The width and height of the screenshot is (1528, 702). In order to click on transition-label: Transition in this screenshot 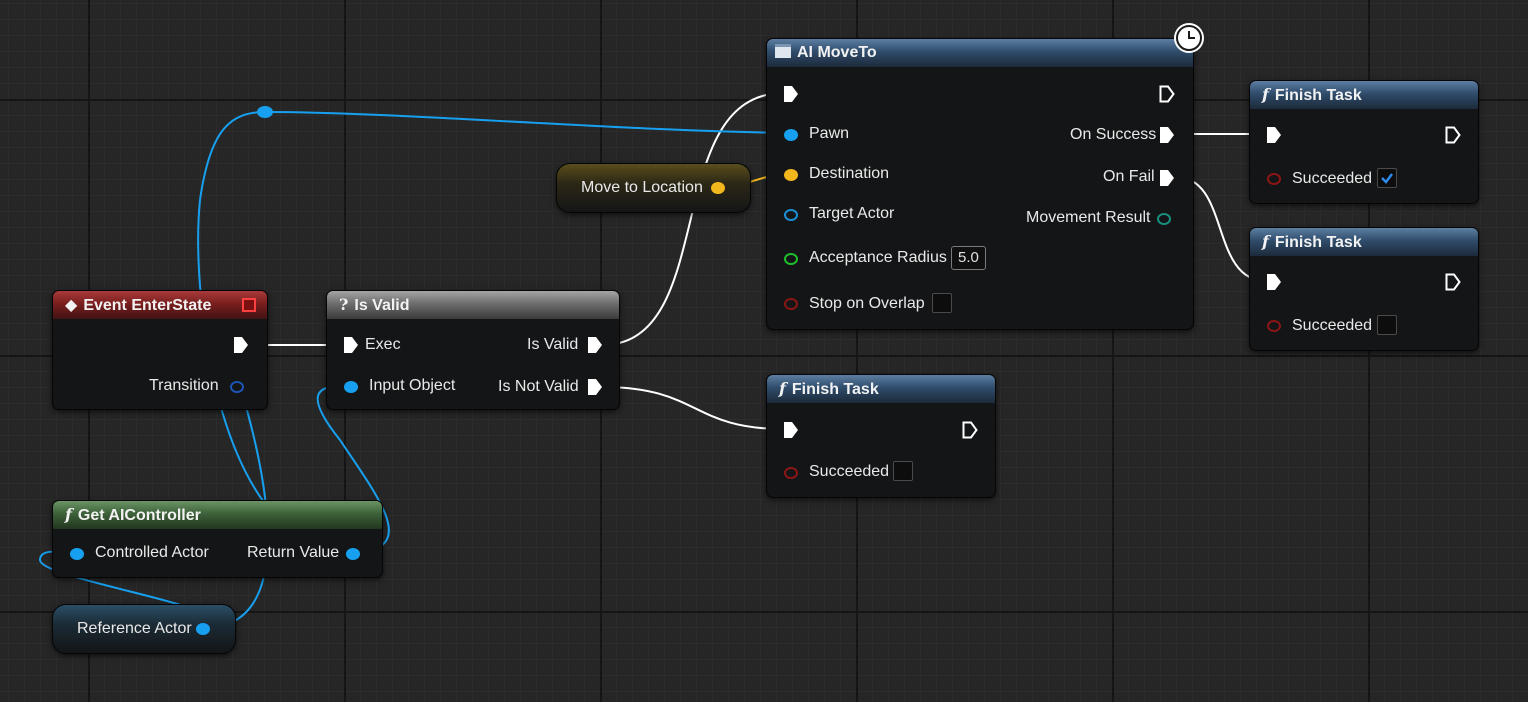, I will do `click(184, 385)`.